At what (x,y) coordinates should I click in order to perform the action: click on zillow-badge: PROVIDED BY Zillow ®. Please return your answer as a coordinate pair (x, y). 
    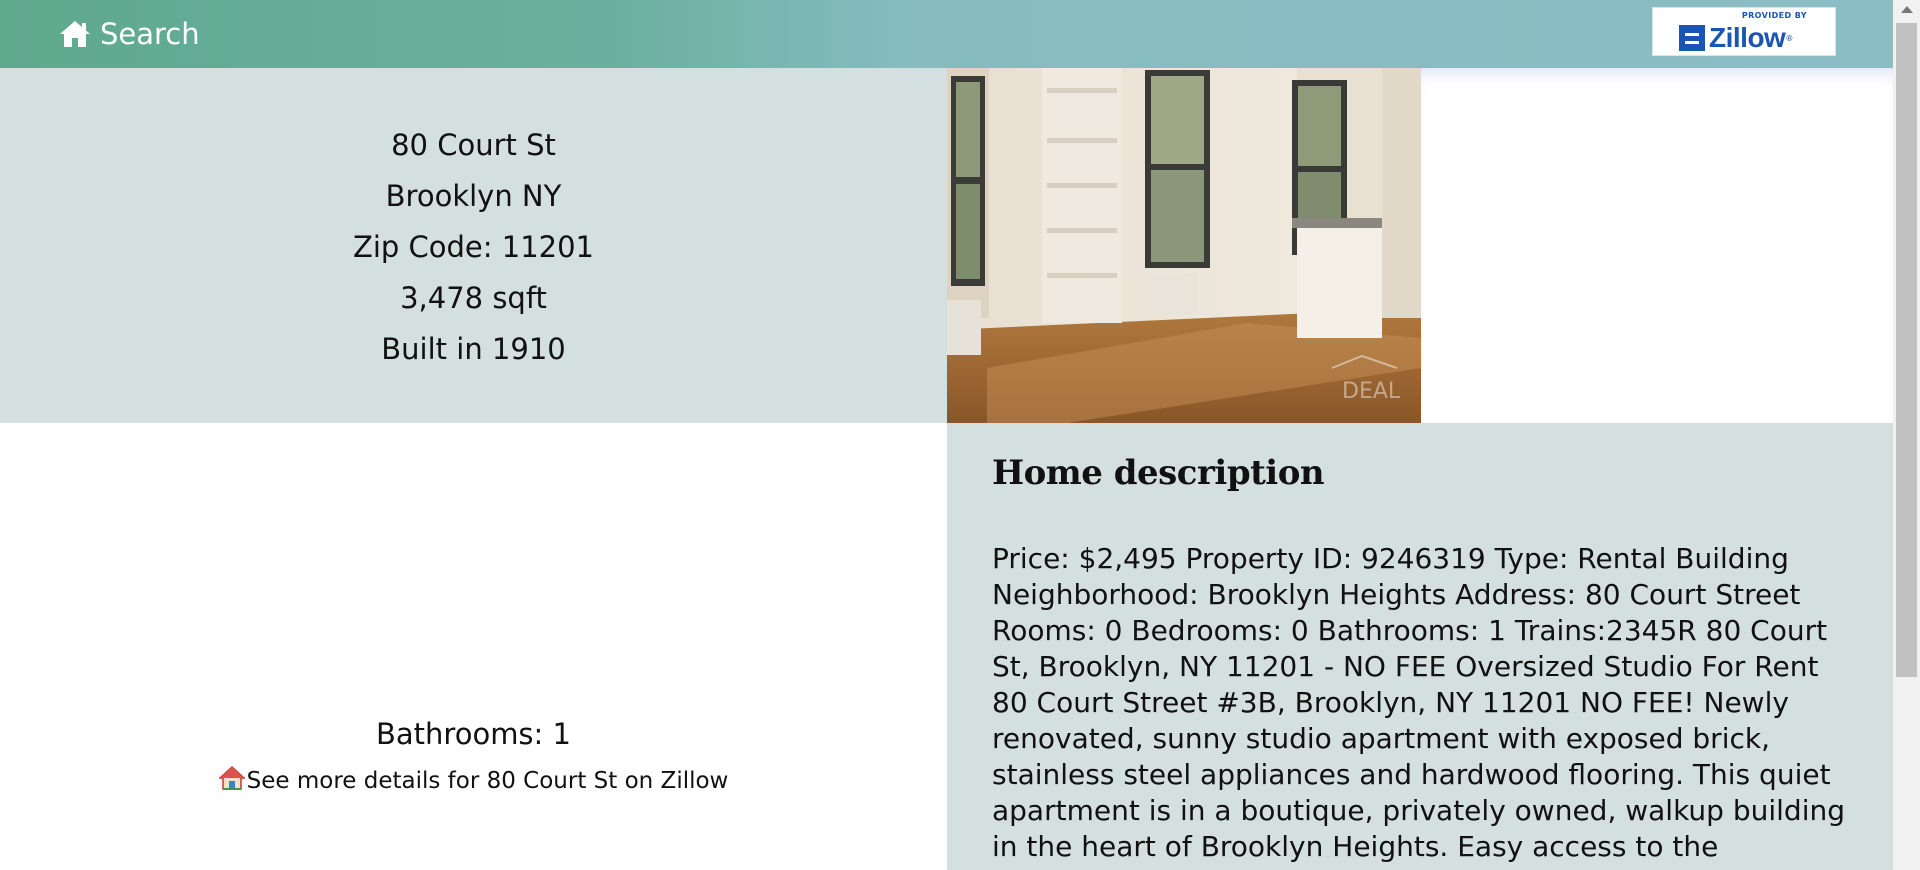
    Looking at the image, I should click on (1744, 31).